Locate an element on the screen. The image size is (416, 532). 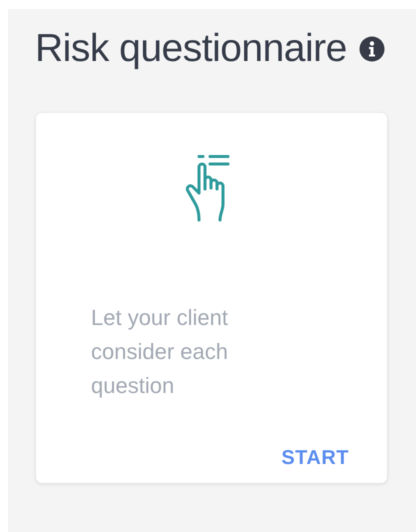
page-title: Risk questionnaire is located at coordinates (191, 49).